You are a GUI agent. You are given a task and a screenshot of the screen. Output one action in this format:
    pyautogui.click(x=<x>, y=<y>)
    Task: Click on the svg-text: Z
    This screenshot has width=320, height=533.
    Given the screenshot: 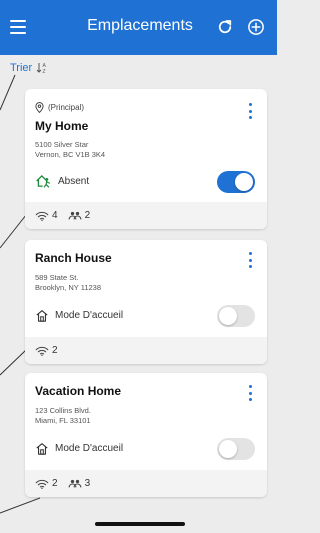 What is the action you would take?
    pyautogui.click(x=44, y=71)
    